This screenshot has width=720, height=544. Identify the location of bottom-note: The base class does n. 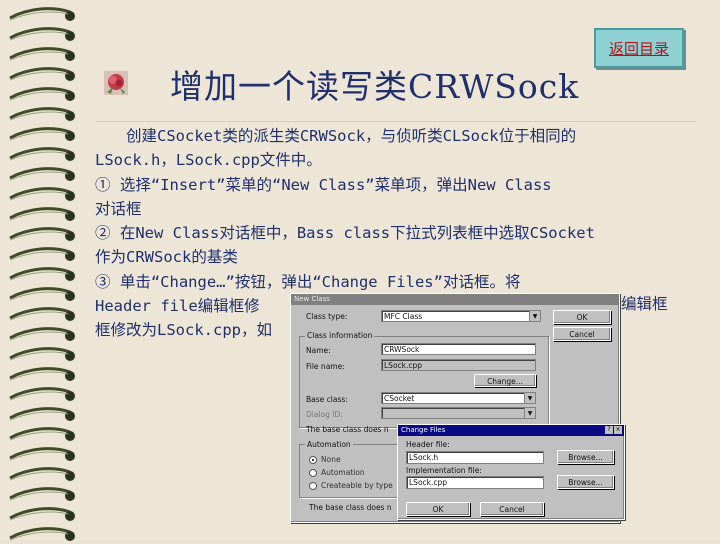
(350, 507).